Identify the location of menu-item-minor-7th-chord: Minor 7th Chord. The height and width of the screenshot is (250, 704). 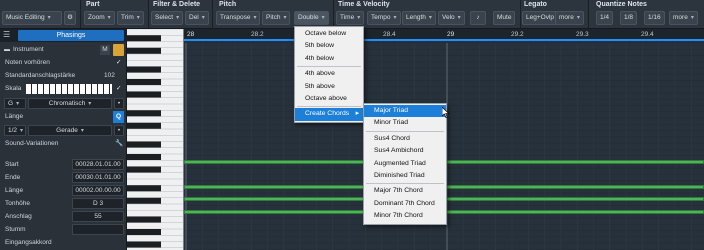
(405, 216).